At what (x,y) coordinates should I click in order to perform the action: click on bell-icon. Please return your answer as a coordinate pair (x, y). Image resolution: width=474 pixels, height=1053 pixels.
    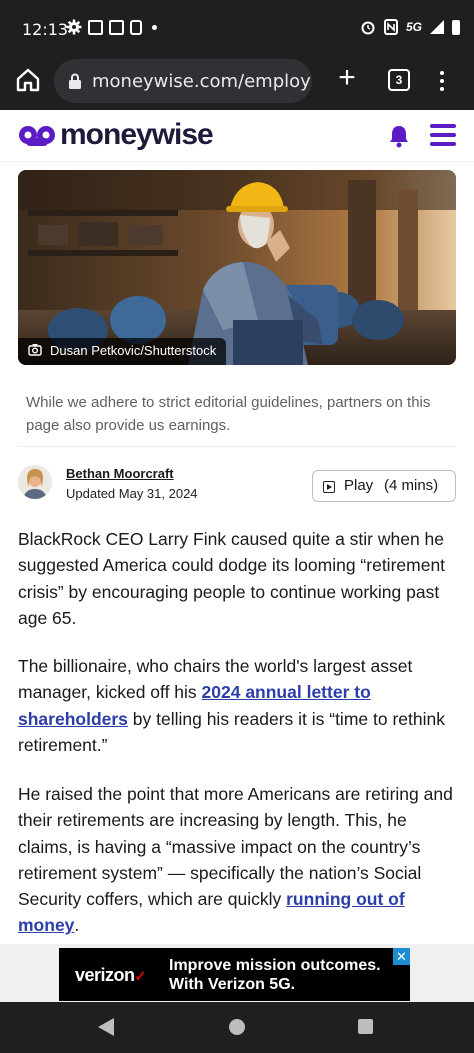
    Looking at the image, I should click on (399, 136).